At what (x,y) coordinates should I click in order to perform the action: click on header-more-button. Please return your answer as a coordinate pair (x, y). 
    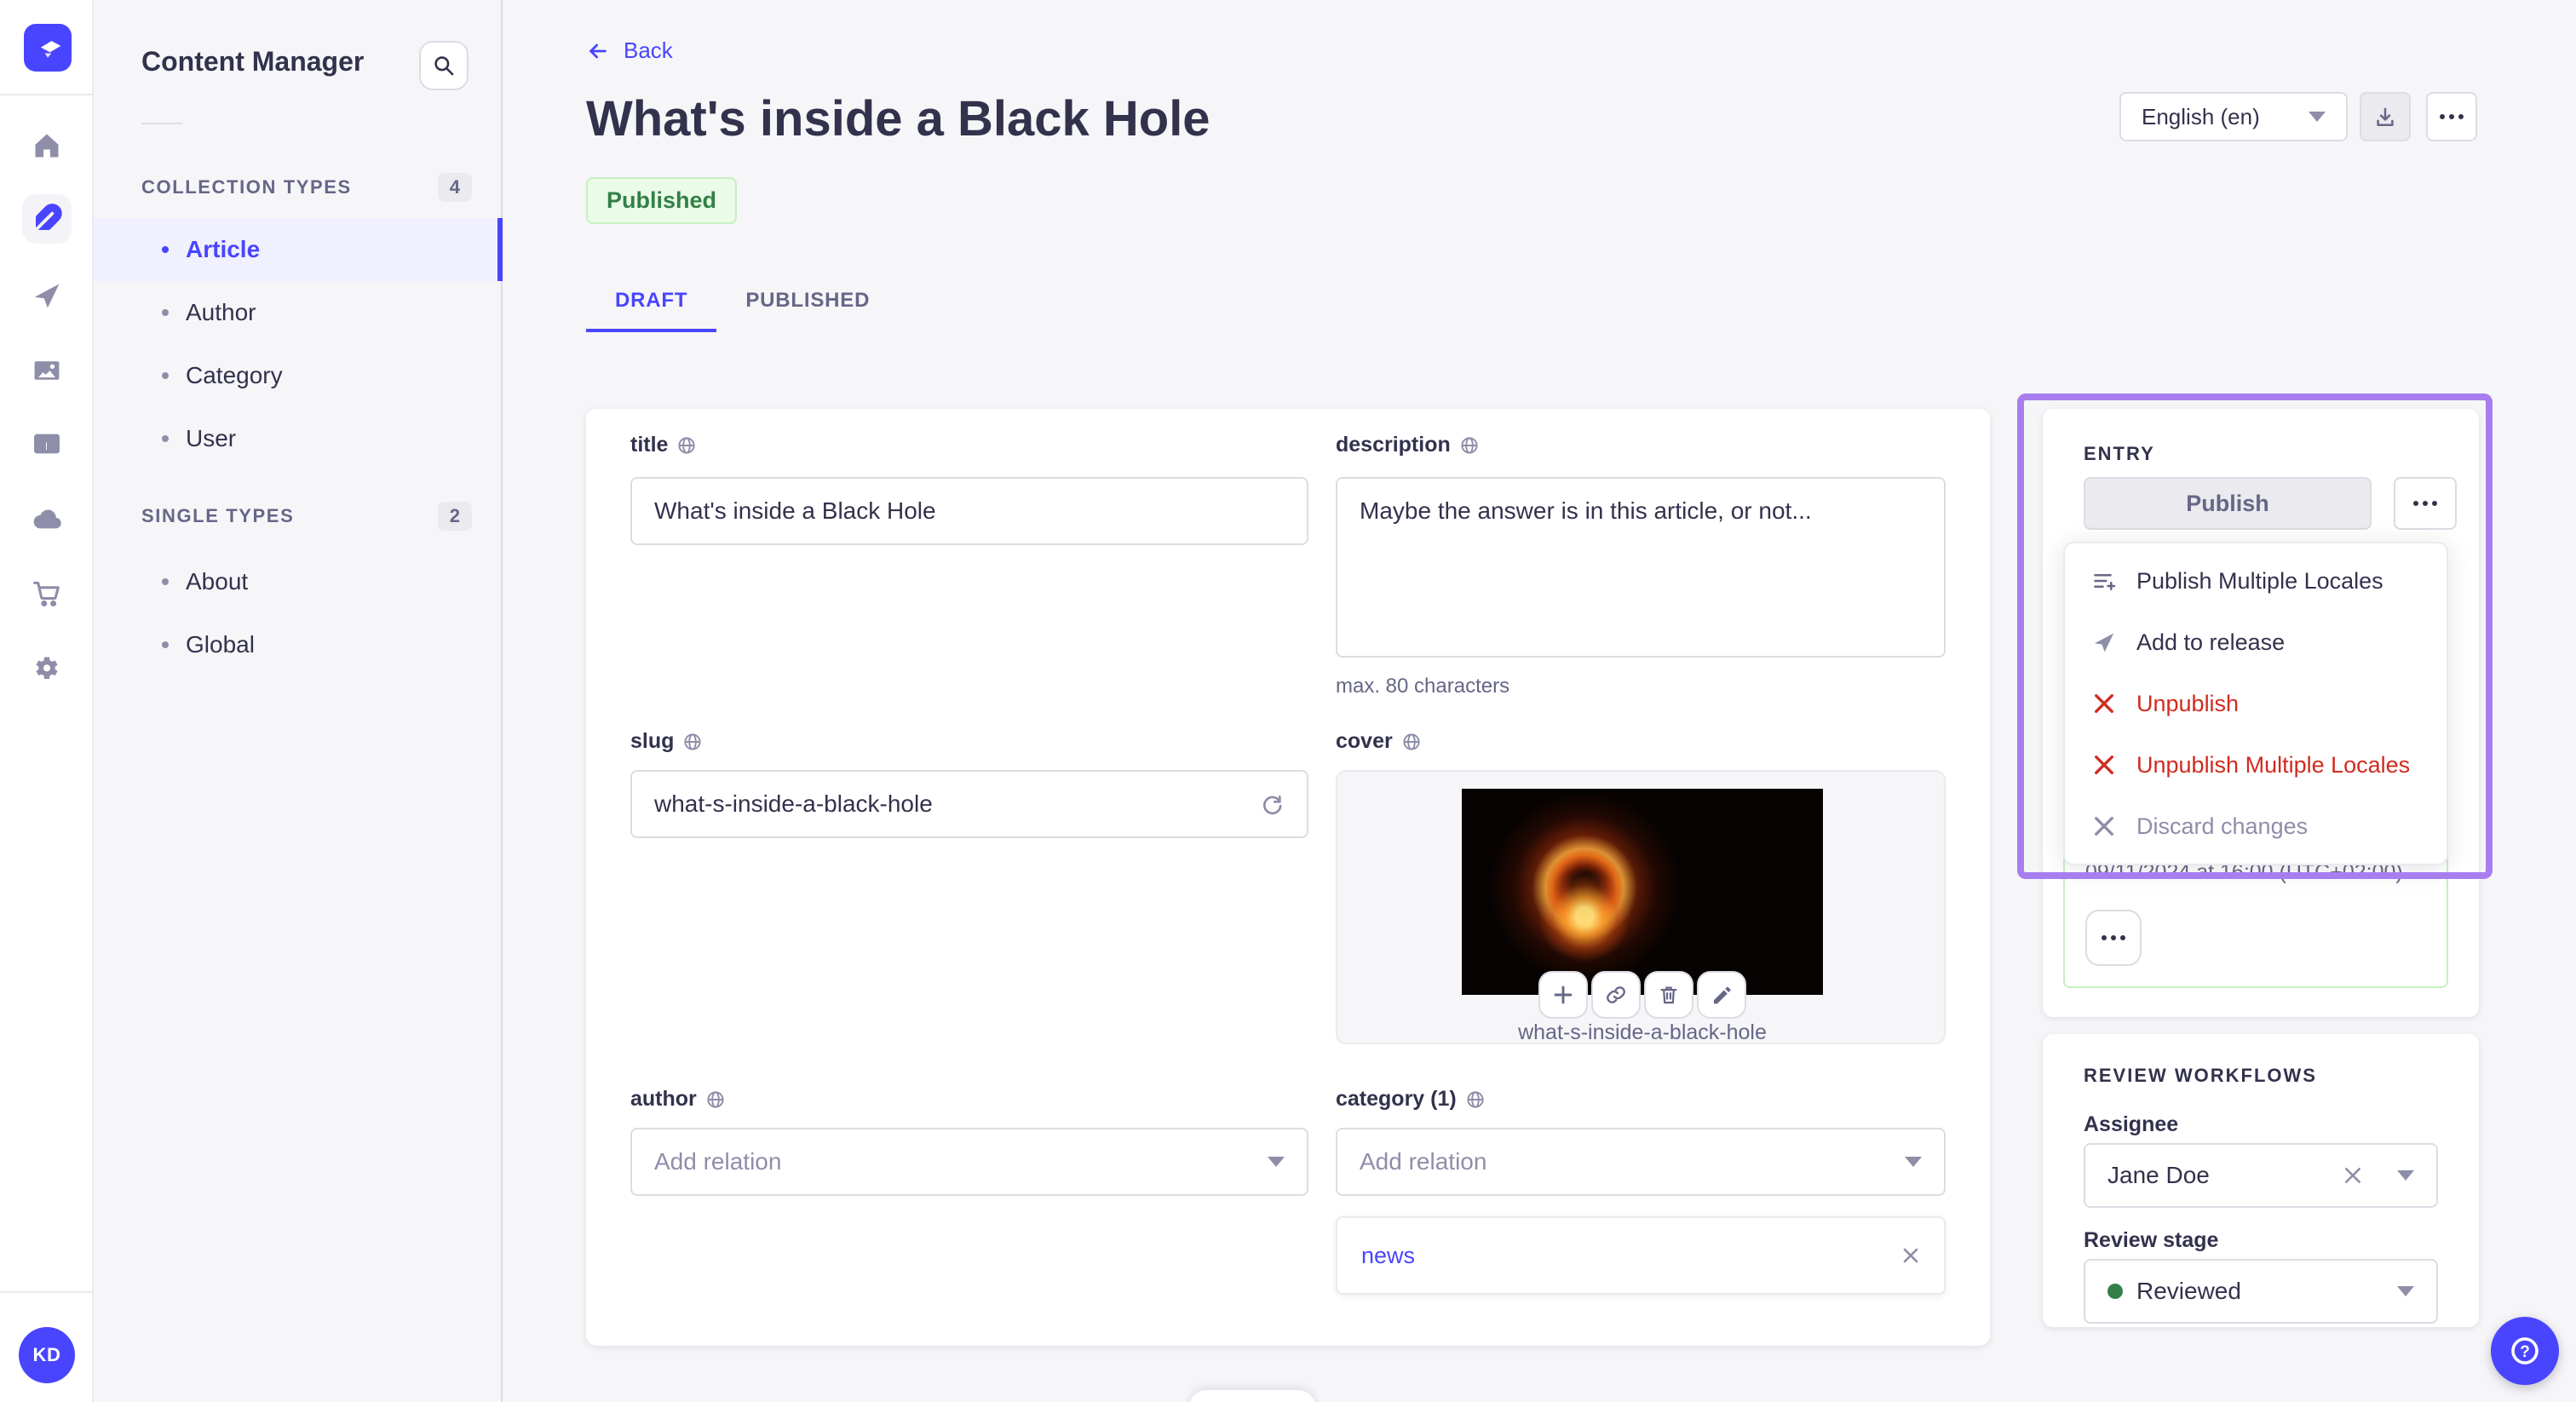
    Looking at the image, I should click on (2452, 117).